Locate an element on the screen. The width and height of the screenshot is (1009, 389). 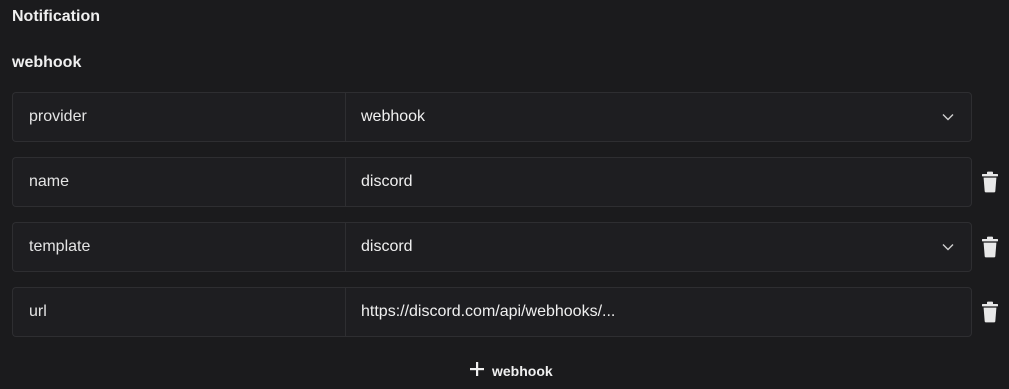
field-row-template: template discord is located at coordinates (492, 247).